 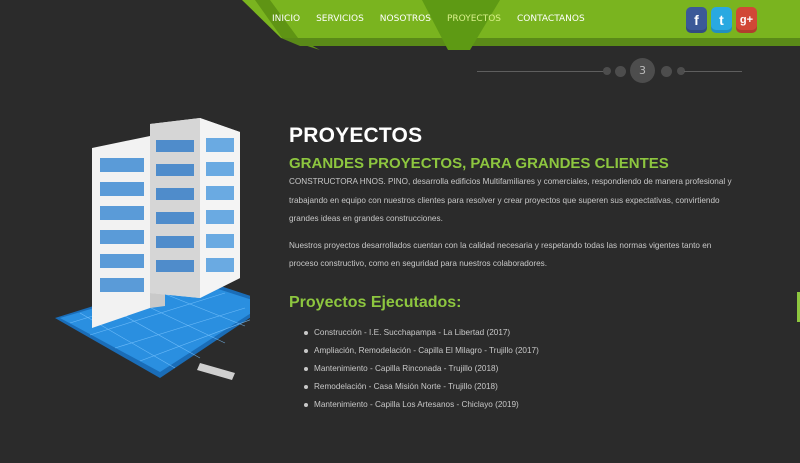 I want to click on facebook-icon: f, so click(x=696, y=20).